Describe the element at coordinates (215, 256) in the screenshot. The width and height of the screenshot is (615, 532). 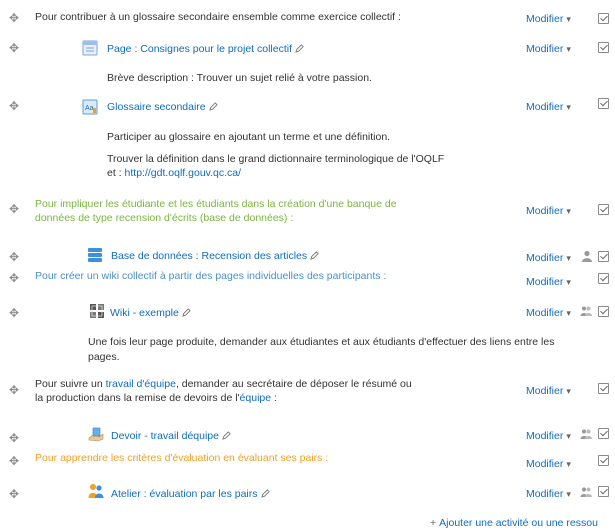
I see `activity-bdd-link: Base de données : Recension des articles` at that location.